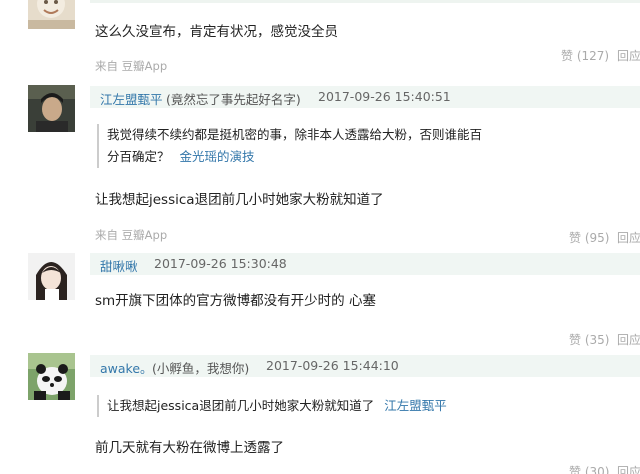 The height and width of the screenshot is (474, 640). Describe the element at coordinates (131, 98) in the screenshot. I see `comment-author-link: 江左盟甄平` at that location.